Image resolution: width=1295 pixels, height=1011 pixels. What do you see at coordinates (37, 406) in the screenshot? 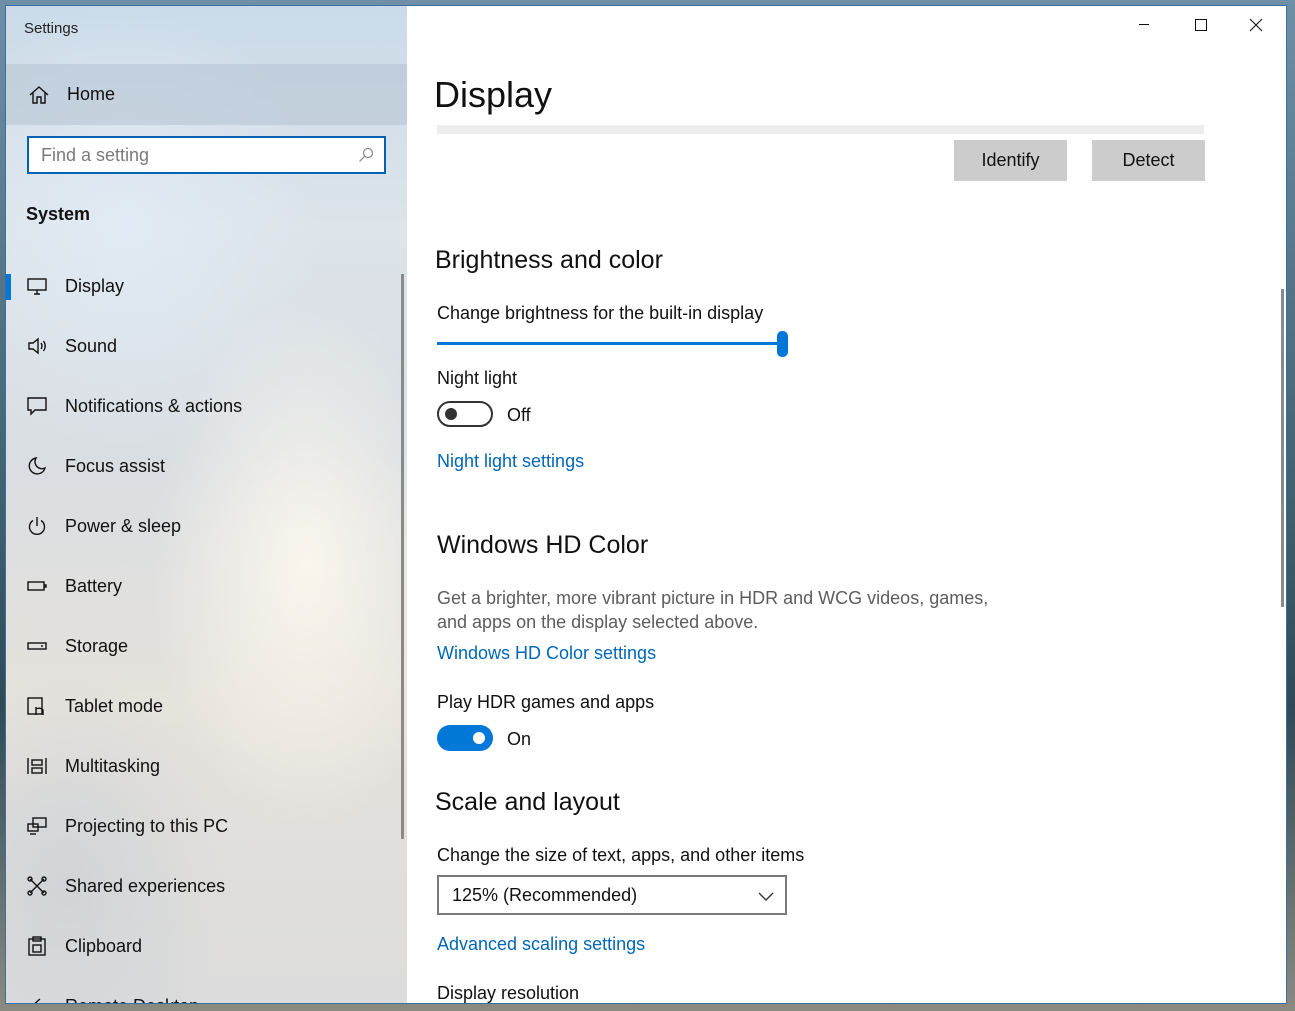
I see `notification-icon` at bounding box center [37, 406].